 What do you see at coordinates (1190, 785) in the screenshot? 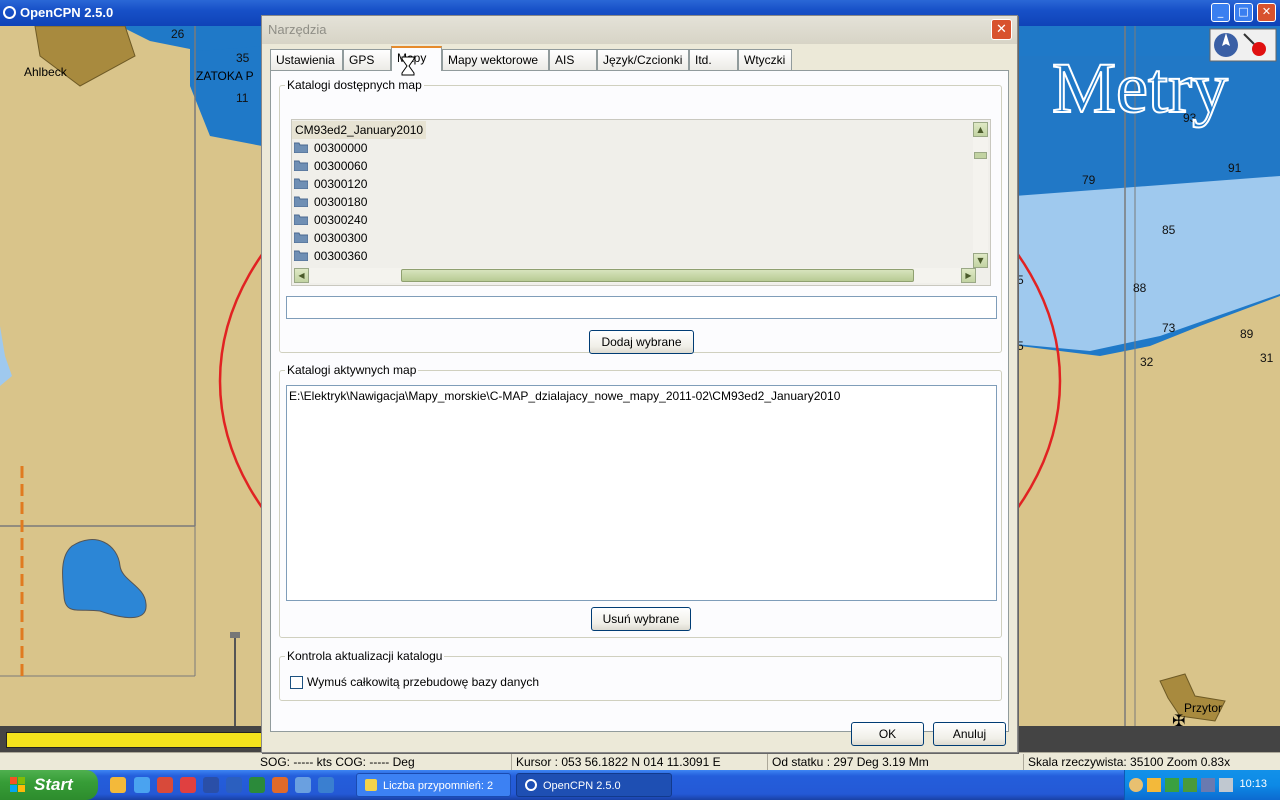
I see `tray-app-icon` at bounding box center [1190, 785].